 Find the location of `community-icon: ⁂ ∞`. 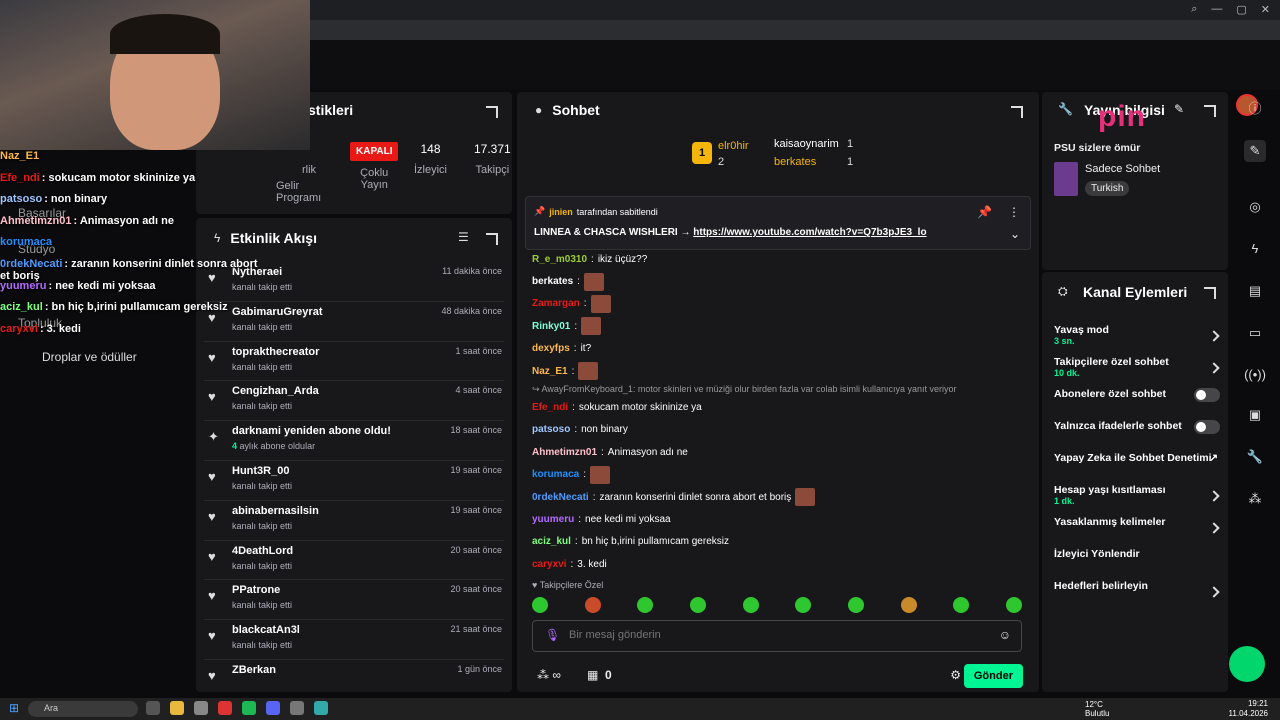

community-icon: ⁂ ∞ is located at coordinates (549, 675).